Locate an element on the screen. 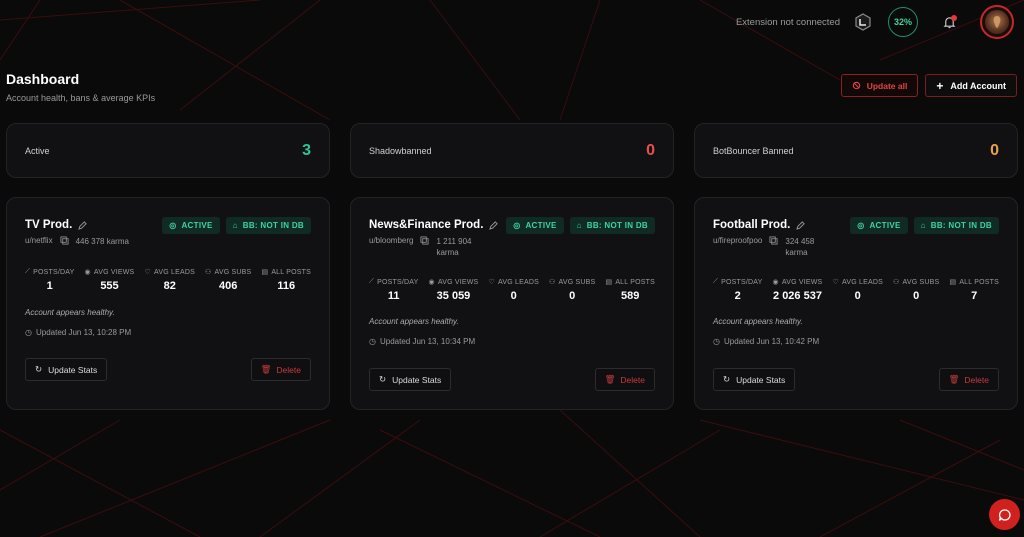 Image resolution: width=1024 pixels, height=537 pixels. kpi-label: Active is located at coordinates (37, 150).